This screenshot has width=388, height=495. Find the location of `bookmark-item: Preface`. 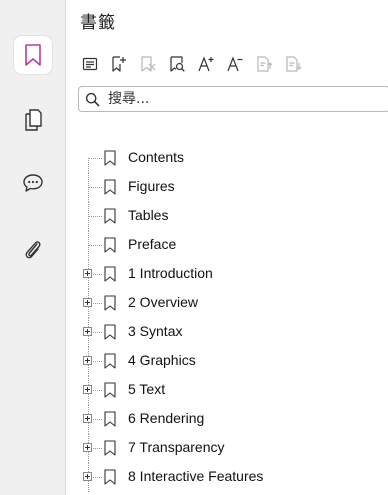

bookmark-item: Preface is located at coordinates (227, 245).